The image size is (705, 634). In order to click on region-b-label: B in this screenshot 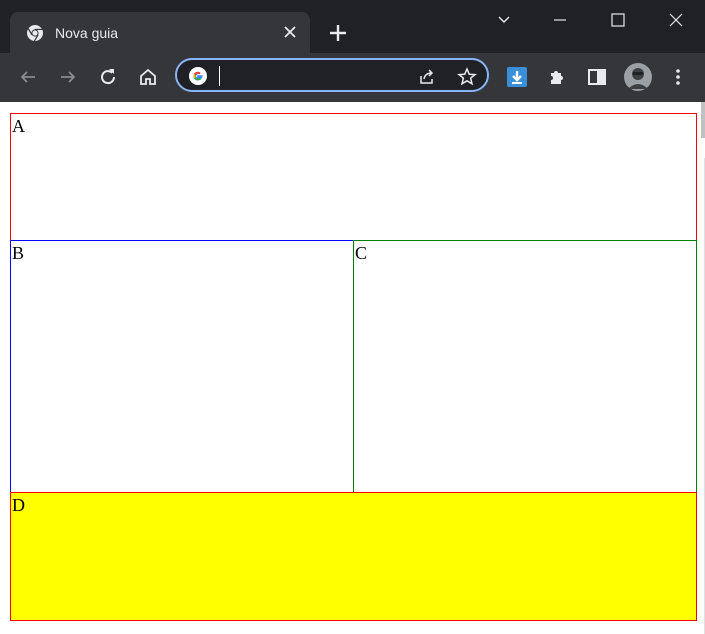, I will do `click(18, 253)`.